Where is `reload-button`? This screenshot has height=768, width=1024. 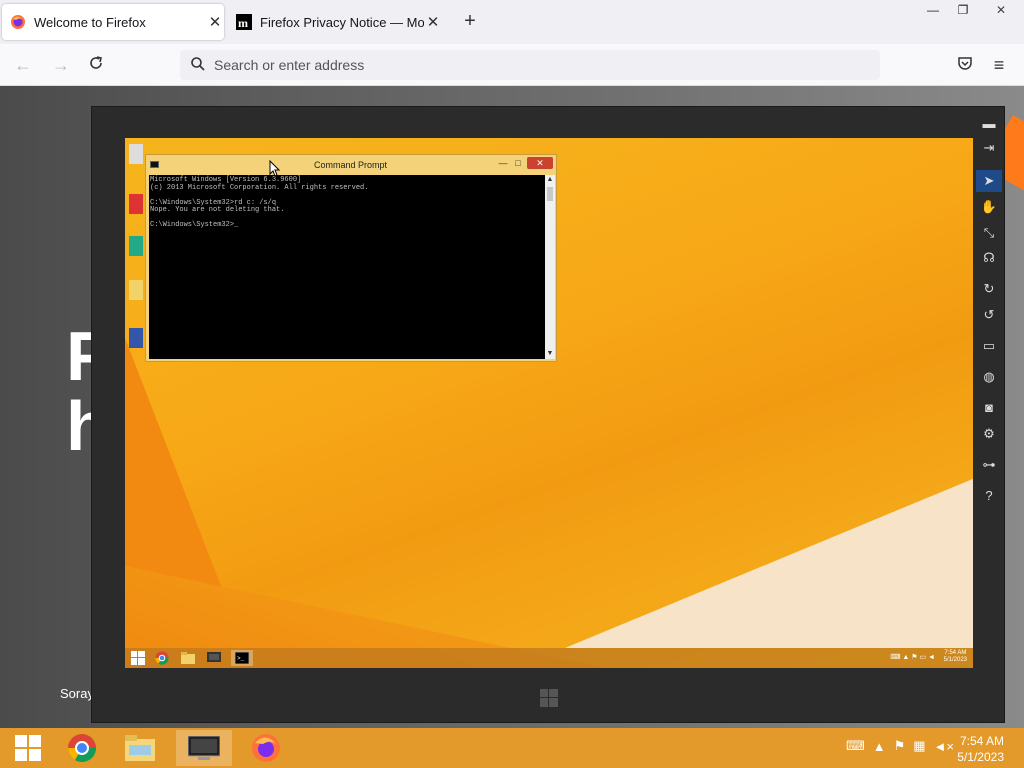 reload-button is located at coordinates (96, 65).